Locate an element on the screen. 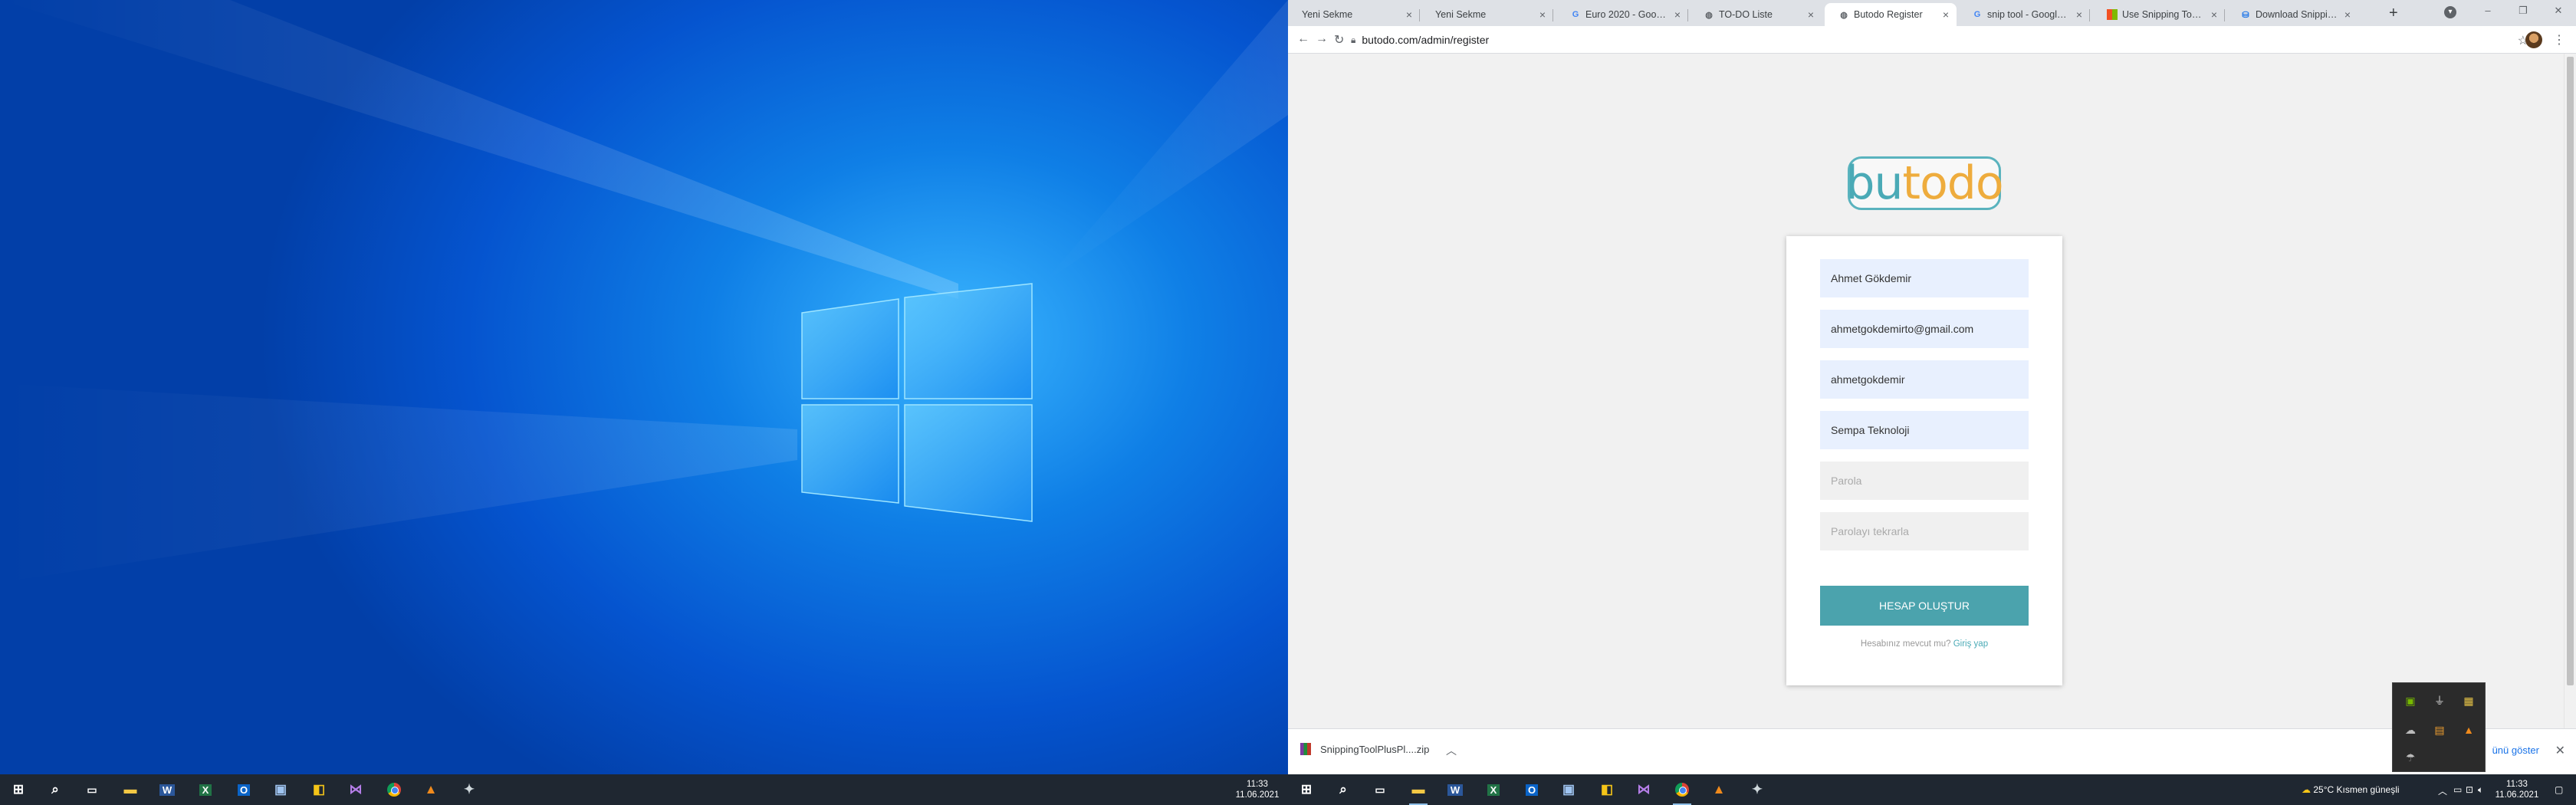 This screenshot has height=805, width=2576. tab-yeni-sekme-1: Yeni Sekme × is located at coordinates (1354, 15).